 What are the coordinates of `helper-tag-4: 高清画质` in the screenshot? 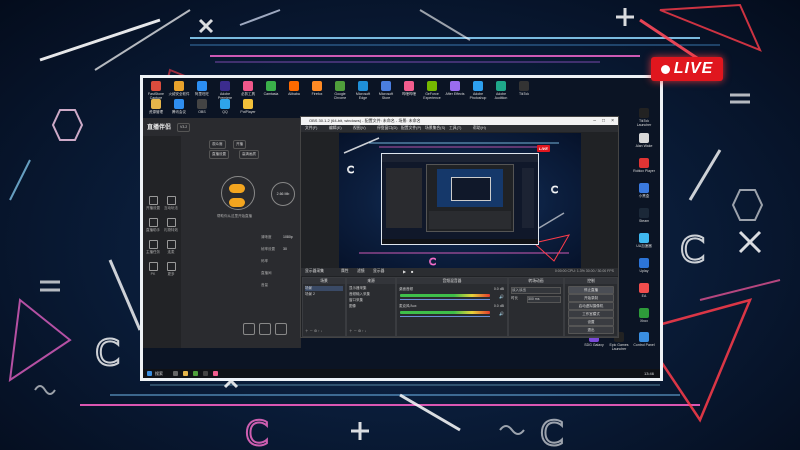 It's located at (249, 154).